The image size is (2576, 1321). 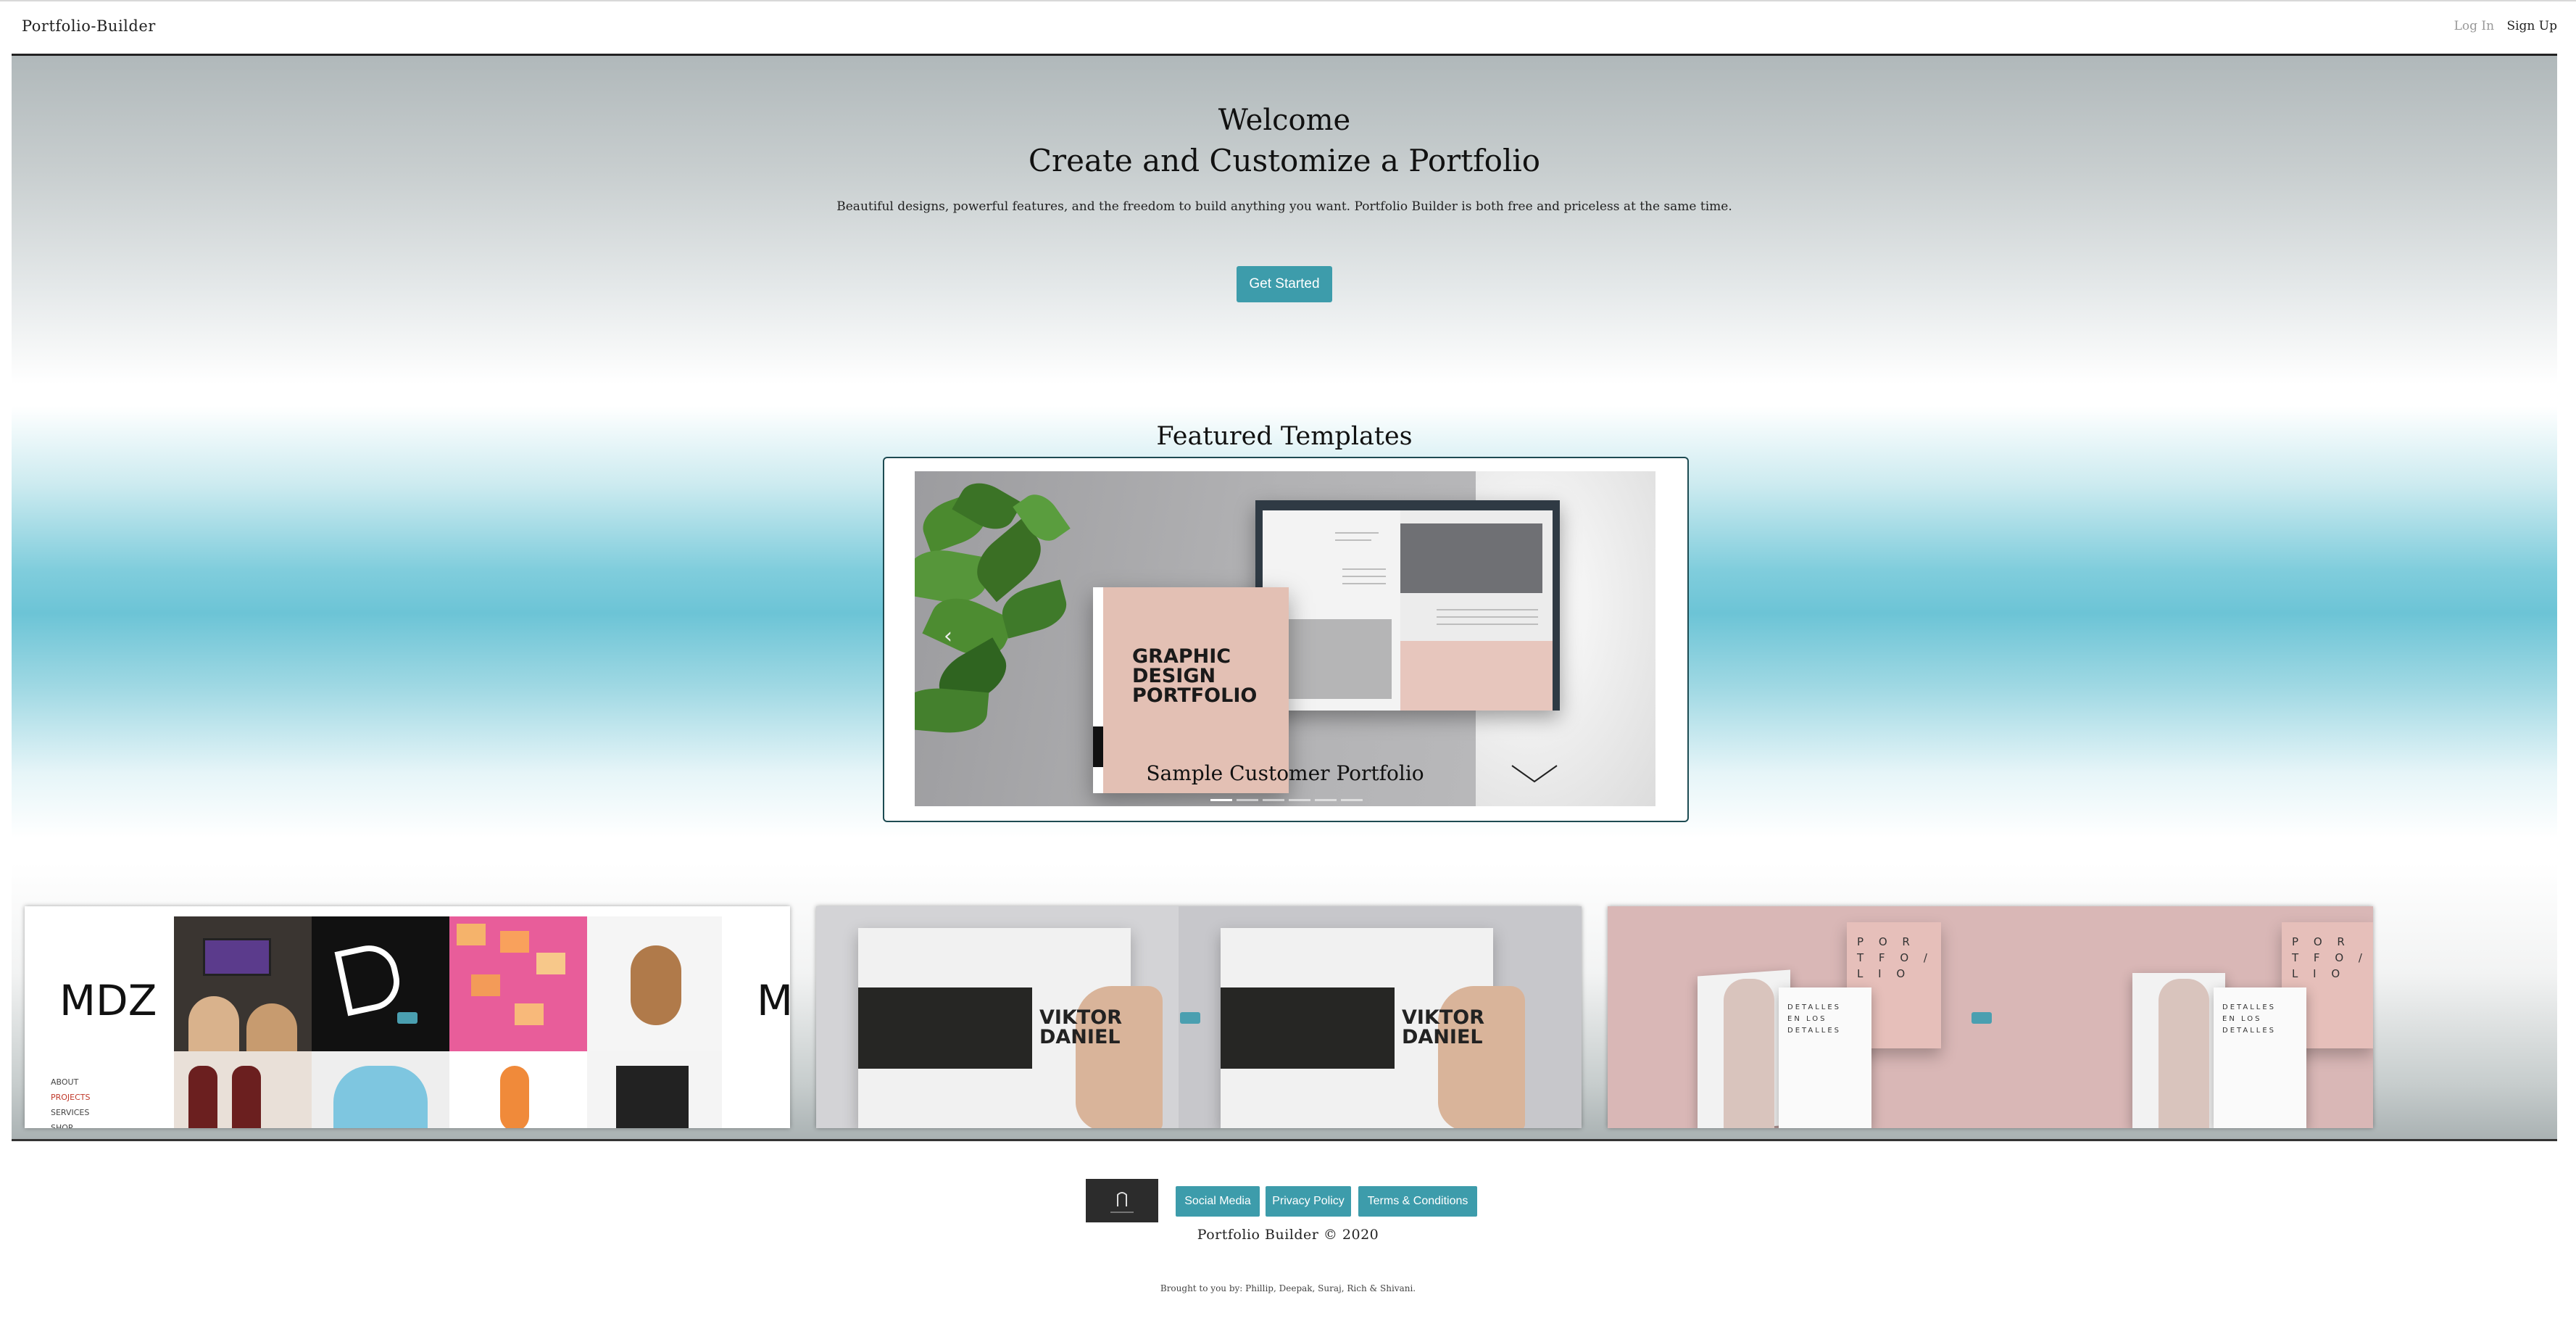 What do you see at coordinates (1284, 160) in the screenshot?
I see `hero-title: Create and Customize a Portfolio` at bounding box center [1284, 160].